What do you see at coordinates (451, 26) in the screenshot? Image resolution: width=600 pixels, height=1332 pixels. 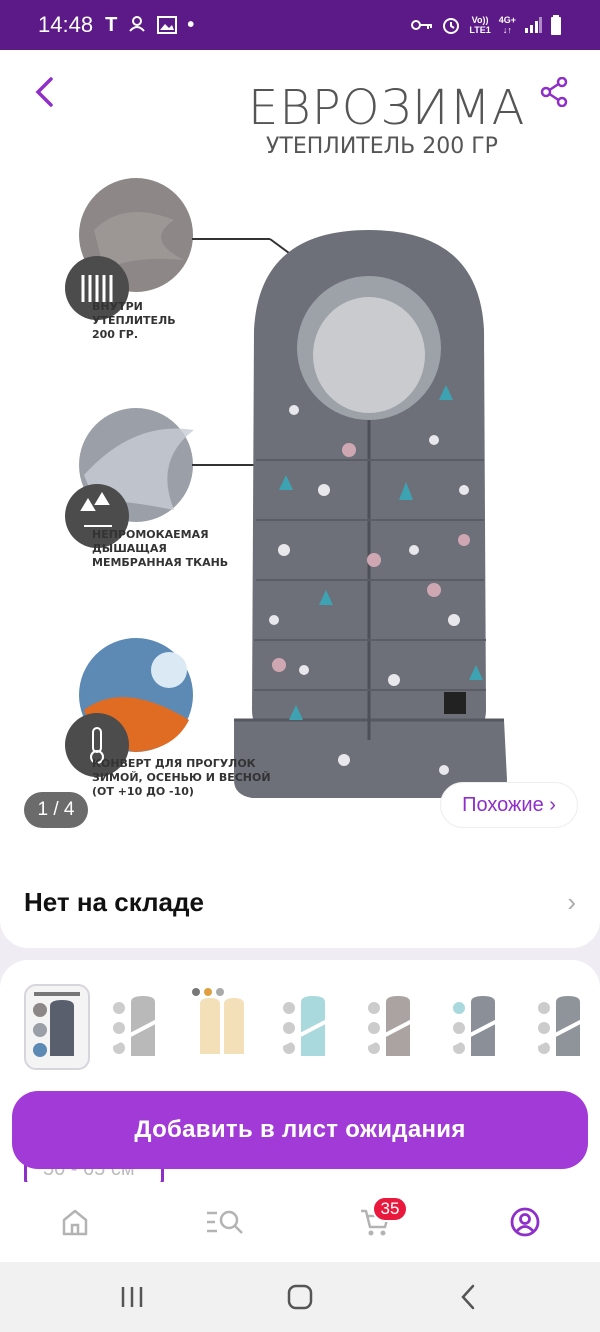 I see `alarm-icon` at bounding box center [451, 26].